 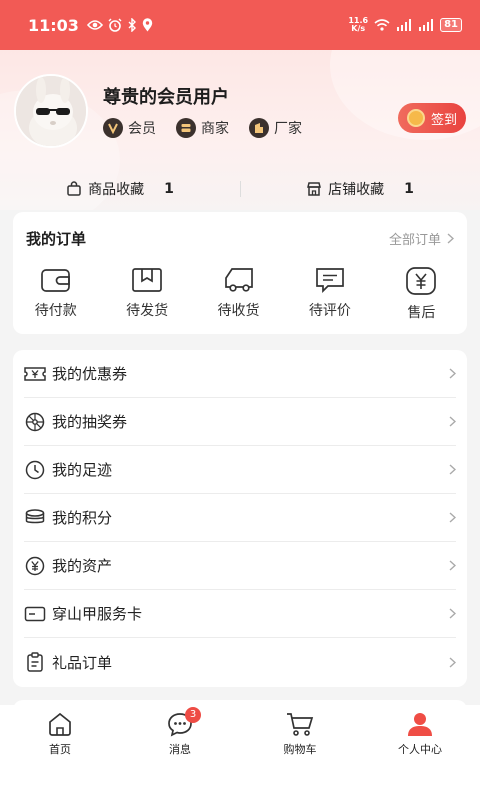 What do you see at coordinates (60, 752) in the screenshot?
I see `tab-home: 首页` at bounding box center [60, 752].